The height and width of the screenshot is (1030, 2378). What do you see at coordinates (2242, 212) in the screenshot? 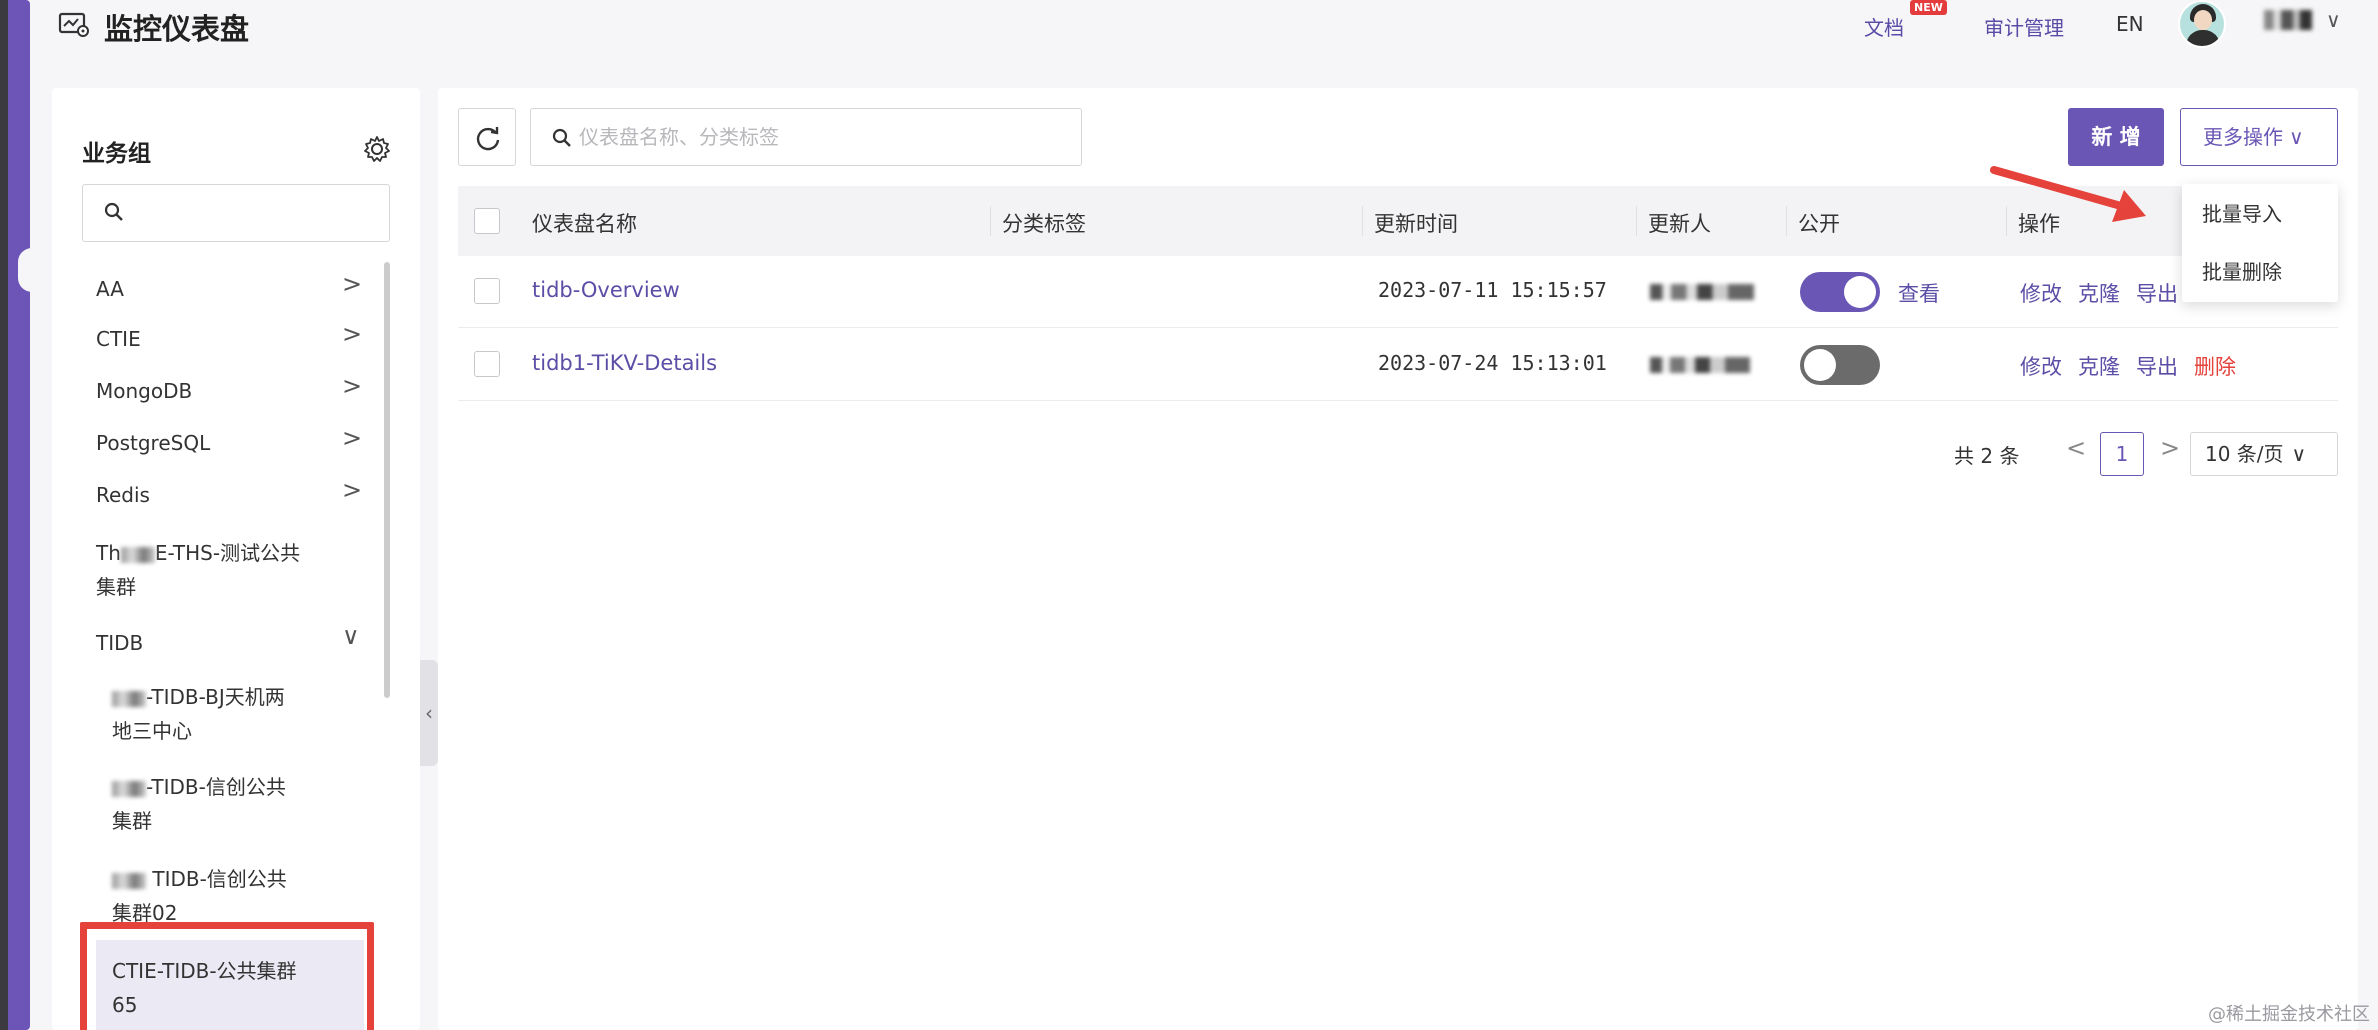
I see `menu-item-batch-import: 批量导入` at bounding box center [2242, 212].